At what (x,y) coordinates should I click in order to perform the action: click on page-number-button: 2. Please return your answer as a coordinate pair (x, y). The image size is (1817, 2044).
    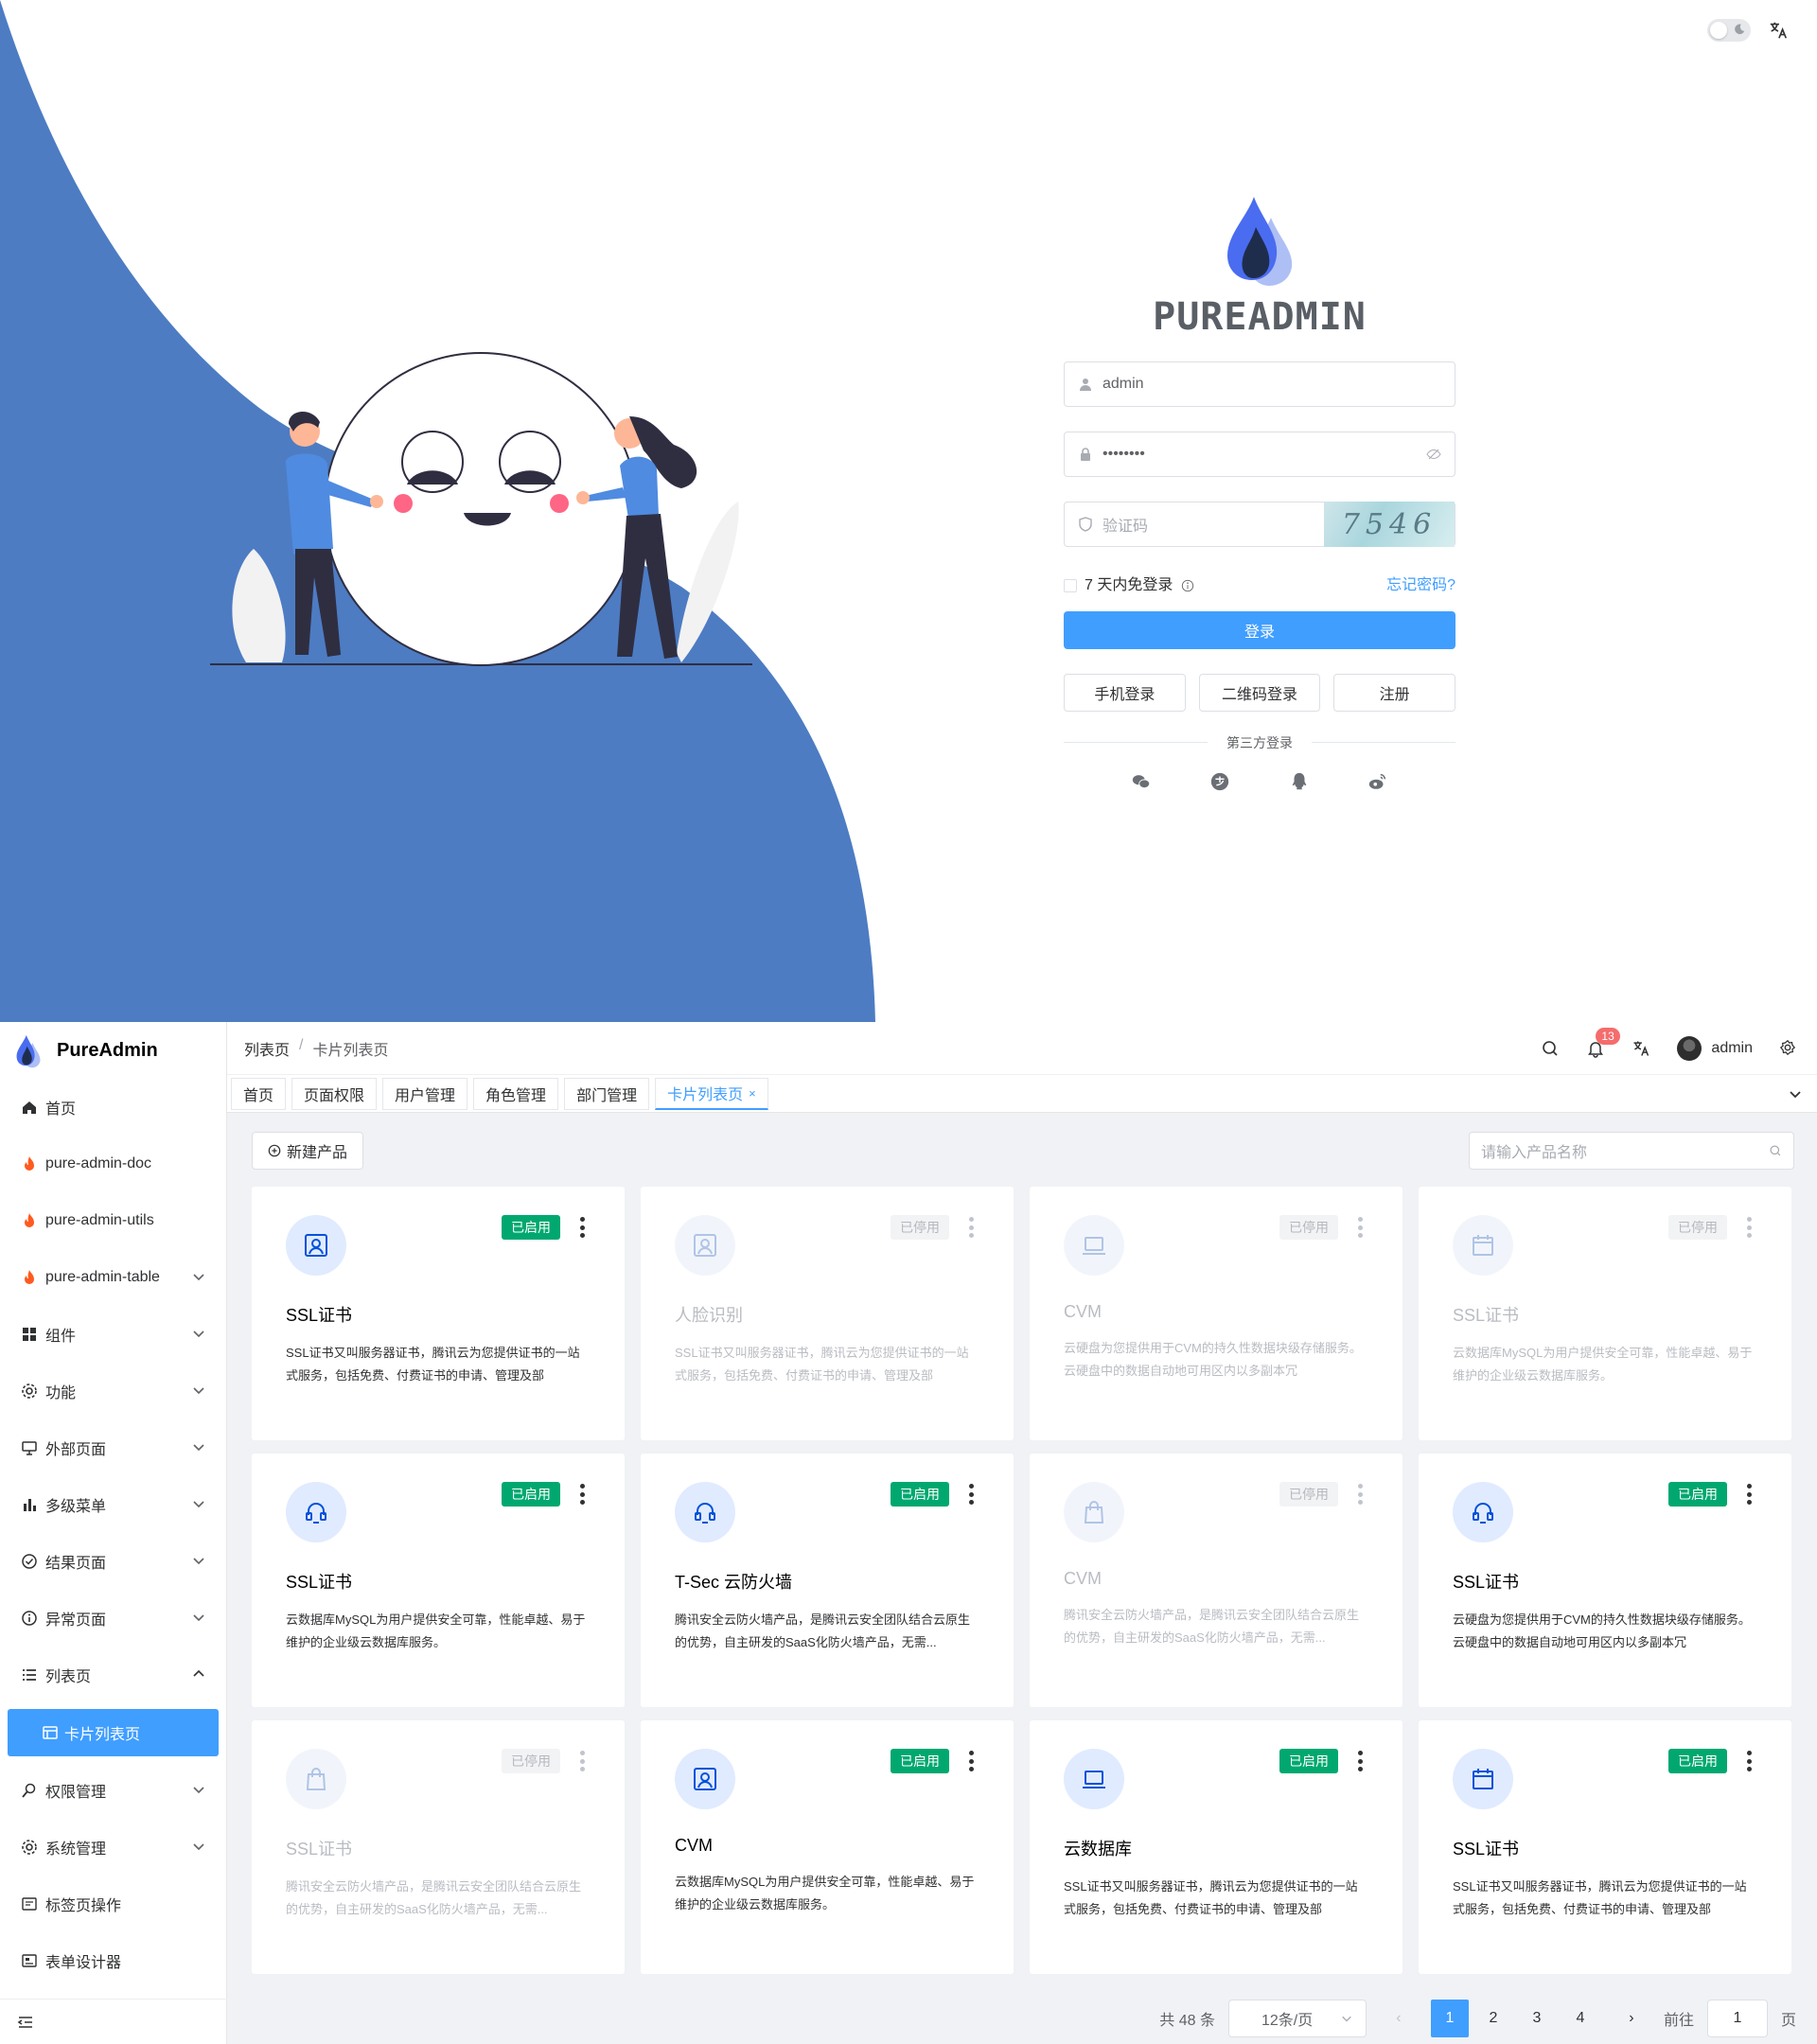
    Looking at the image, I should click on (1493, 2018).